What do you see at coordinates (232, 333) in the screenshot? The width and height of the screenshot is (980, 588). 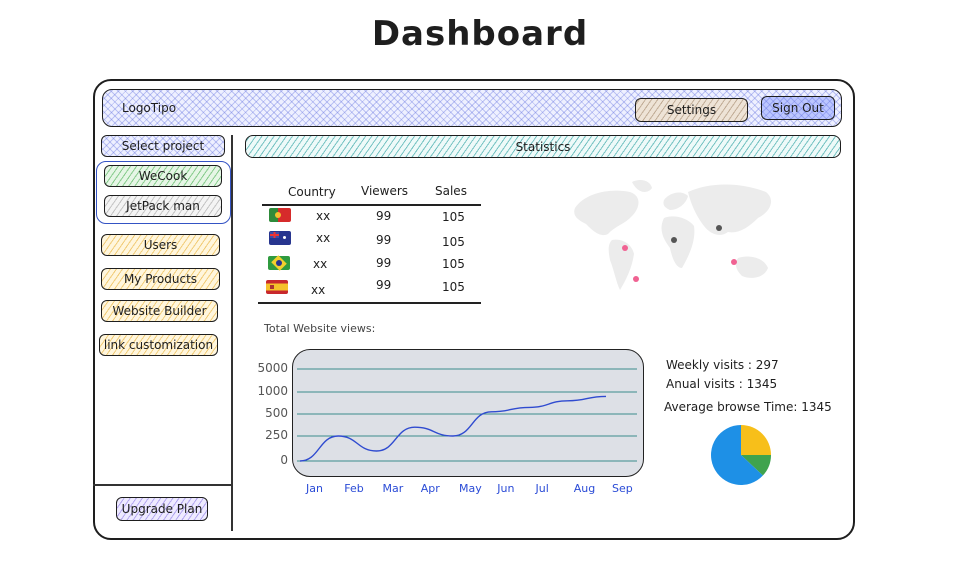 I see `sidebar-divider` at bounding box center [232, 333].